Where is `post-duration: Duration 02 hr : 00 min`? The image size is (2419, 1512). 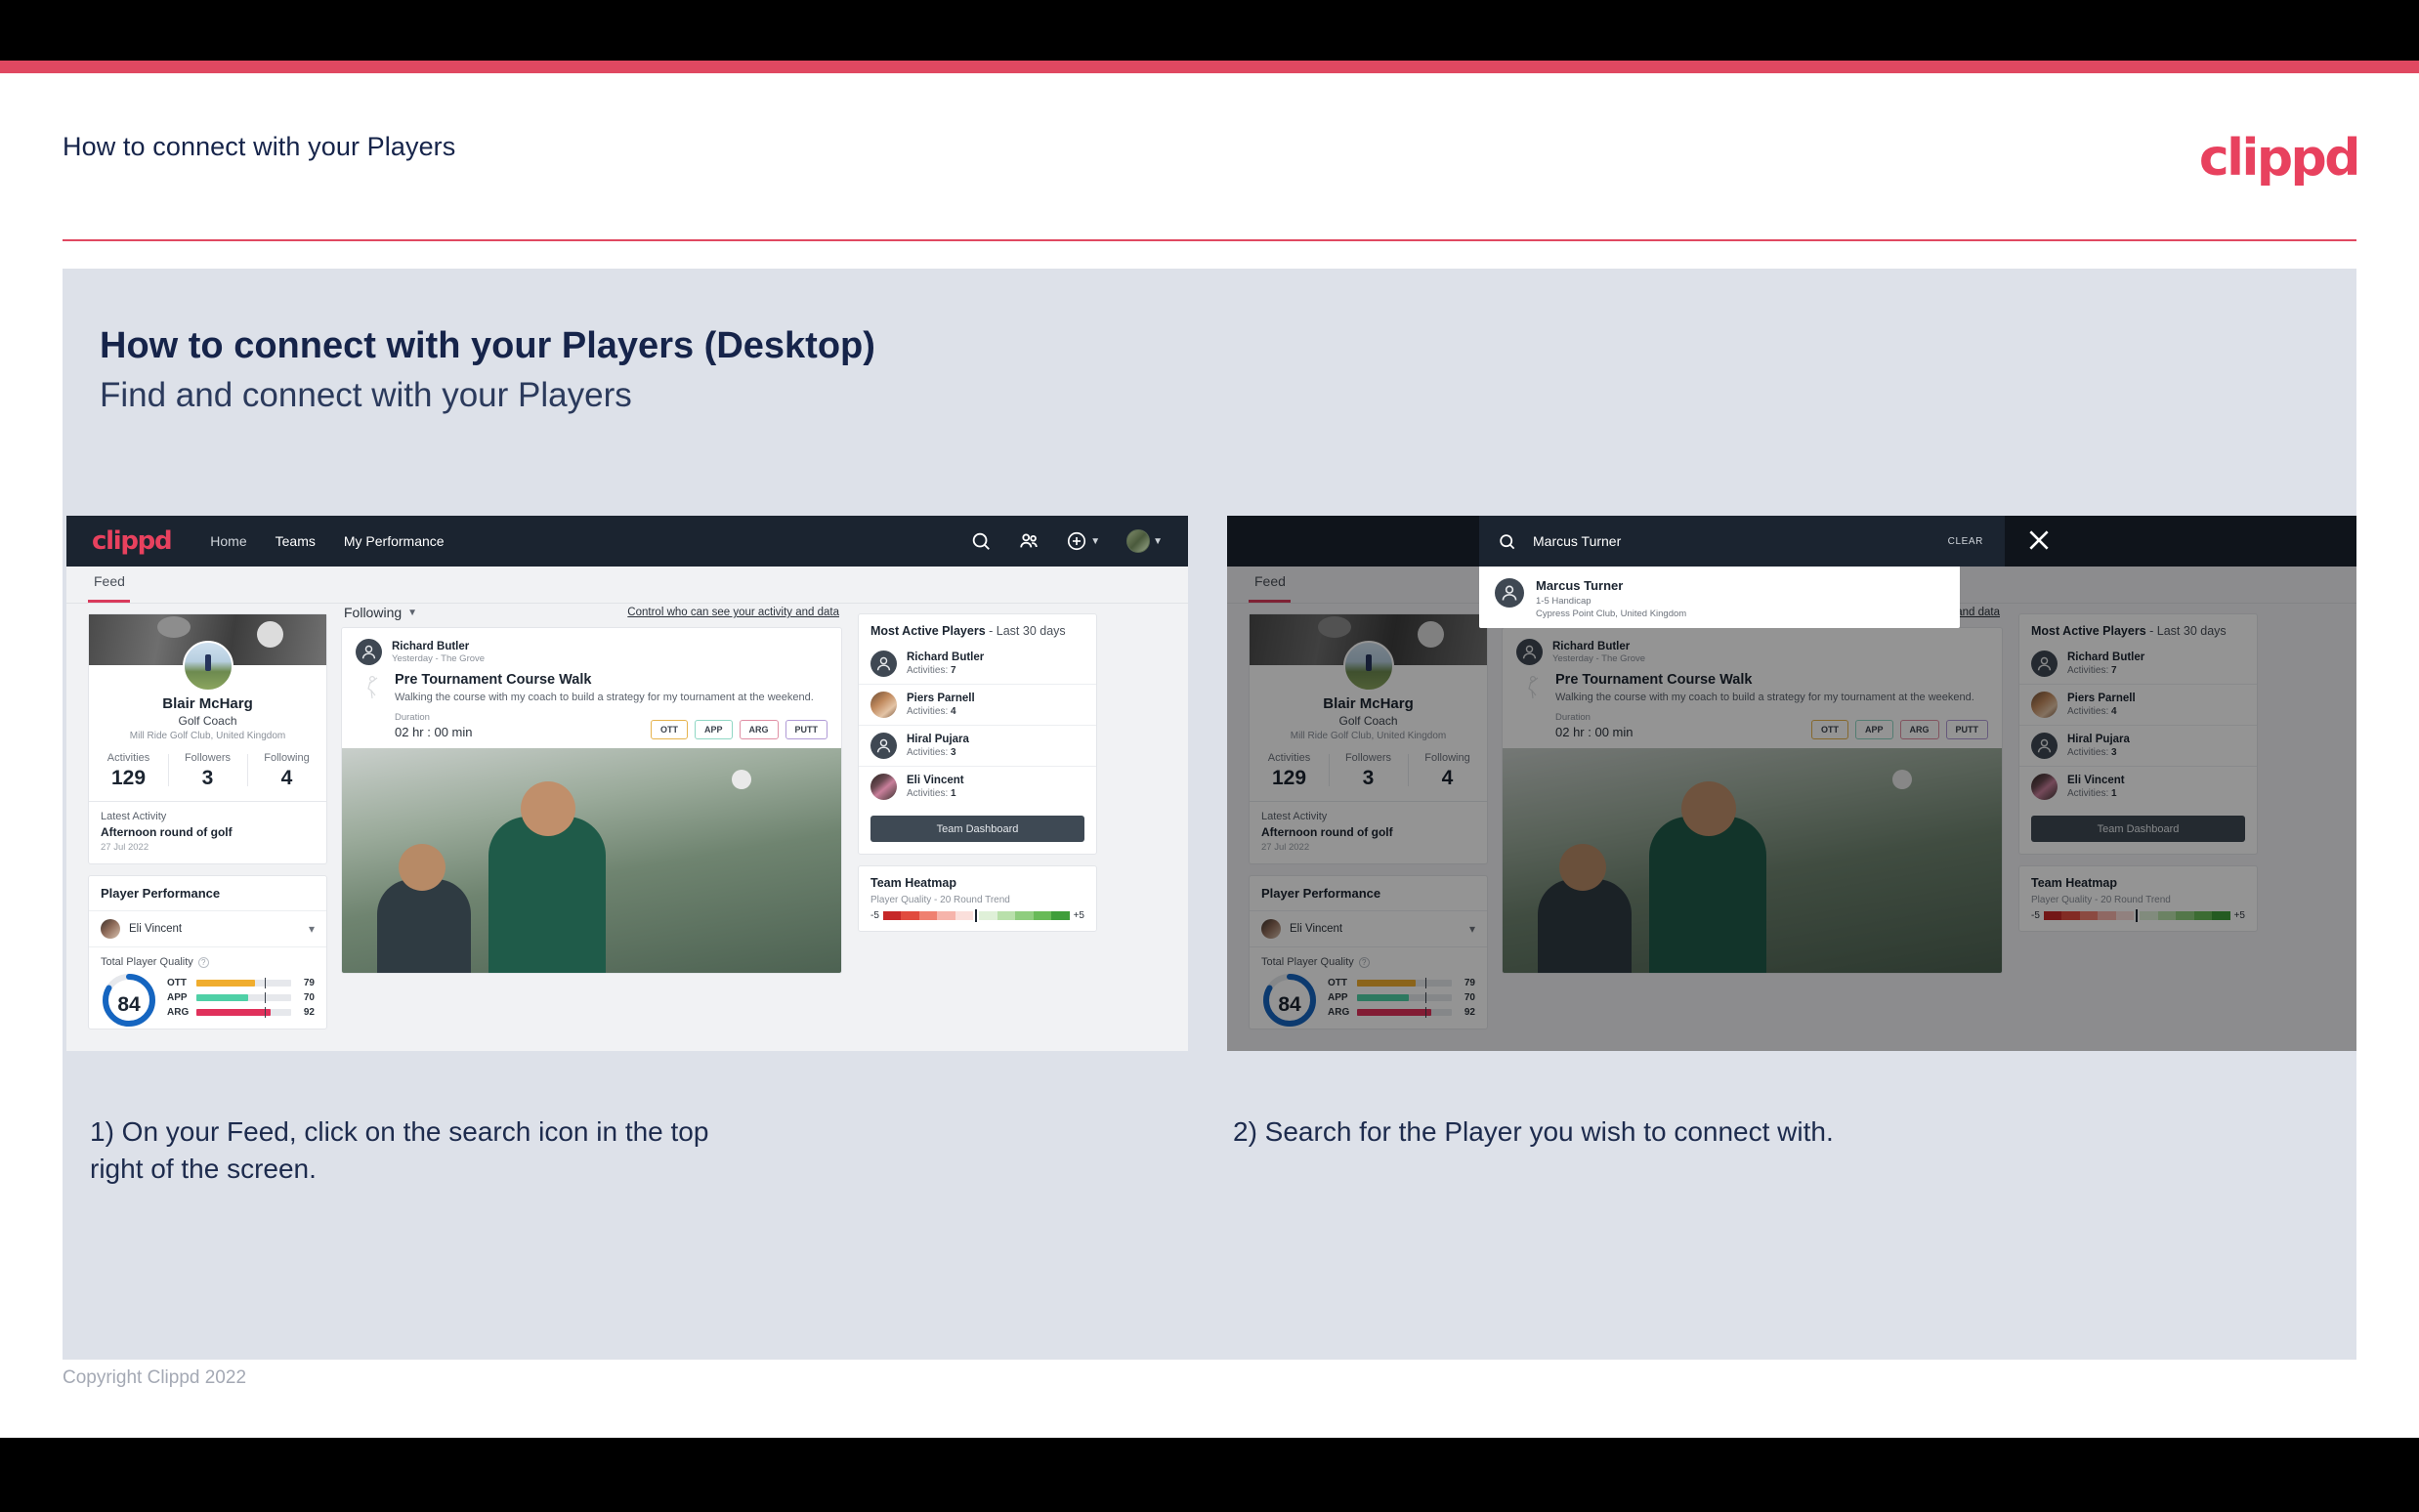 post-duration: Duration 02 hr : 00 min is located at coordinates (434, 725).